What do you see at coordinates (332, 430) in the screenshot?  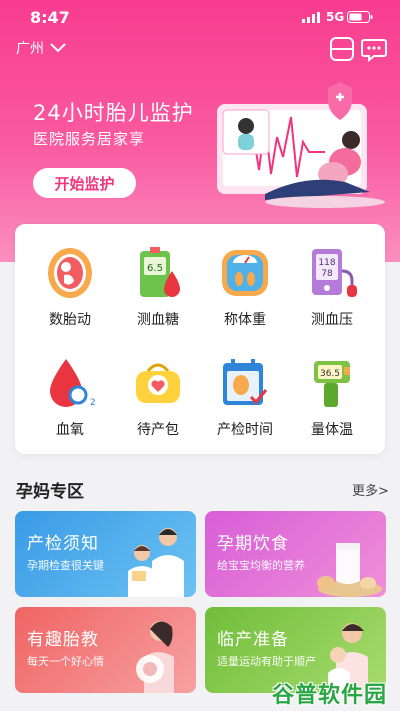 I see `service-label: 量体温` at bounding box center [332, 430].